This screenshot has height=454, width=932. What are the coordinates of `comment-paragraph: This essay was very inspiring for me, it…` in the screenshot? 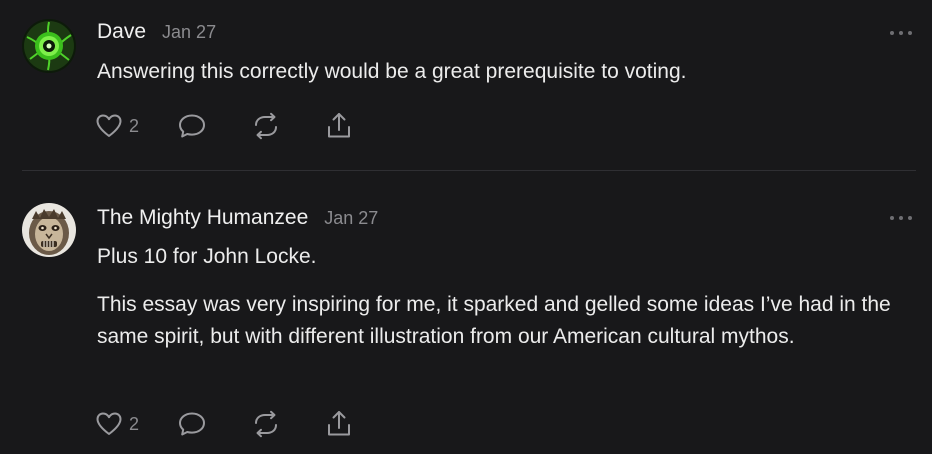 It's located at (494, 320).